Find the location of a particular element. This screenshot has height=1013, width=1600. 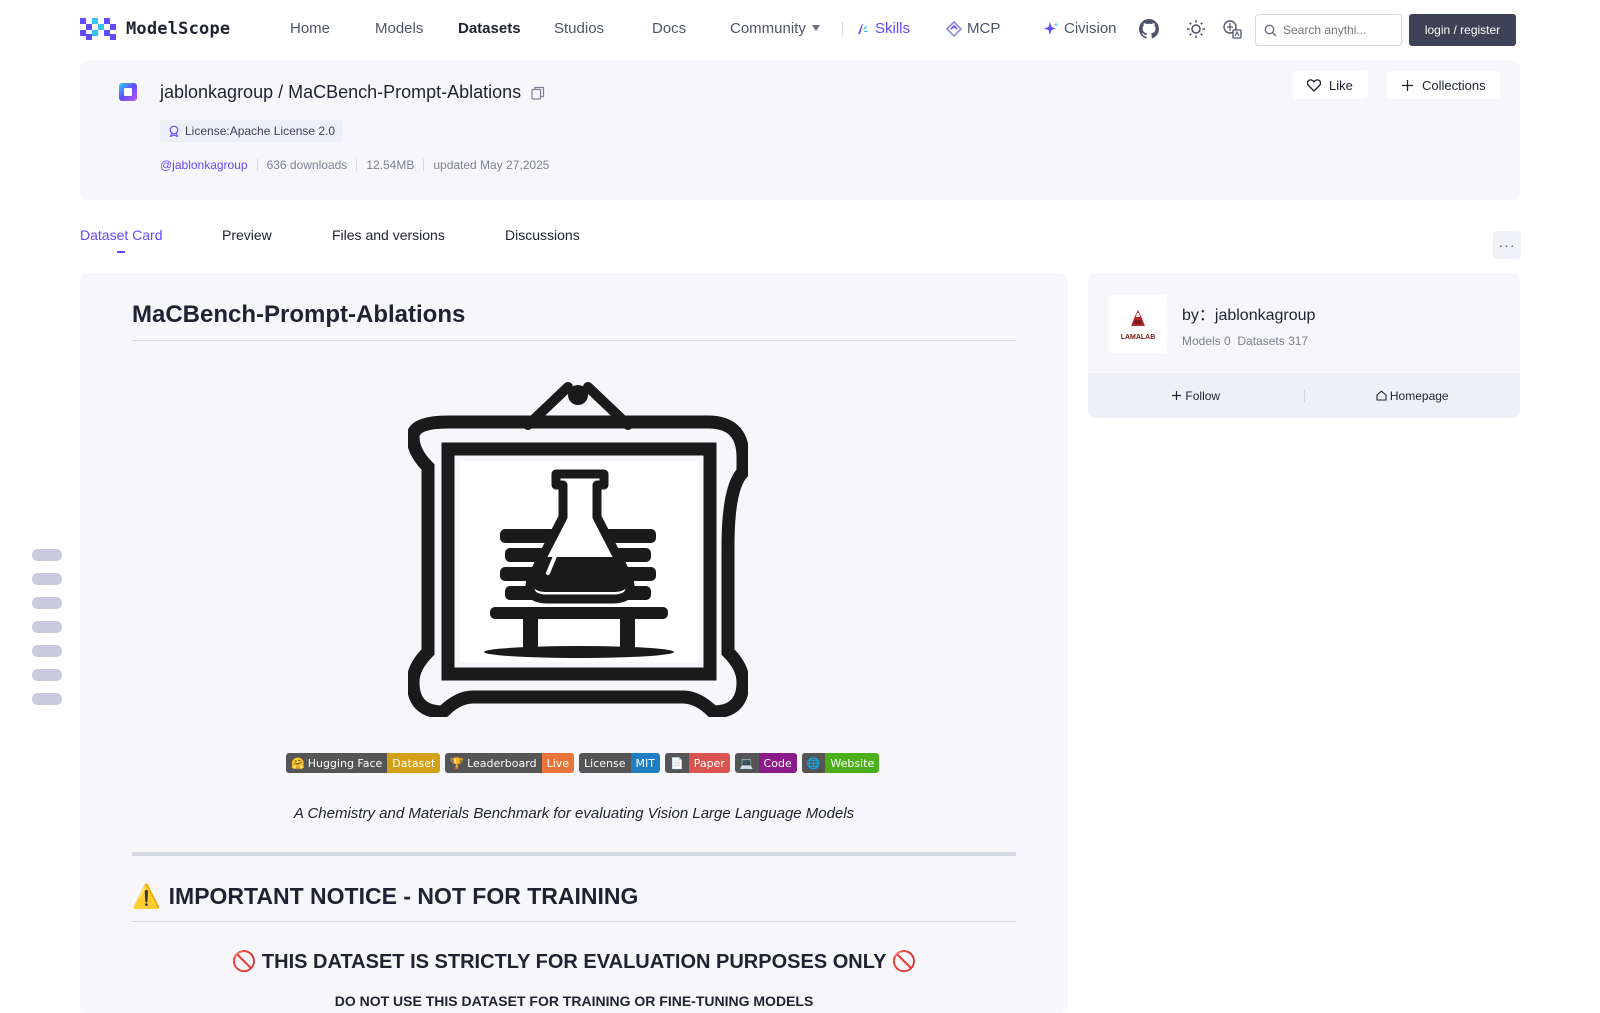

framed-flask-logo-icon is located at coordinates (578, 549).